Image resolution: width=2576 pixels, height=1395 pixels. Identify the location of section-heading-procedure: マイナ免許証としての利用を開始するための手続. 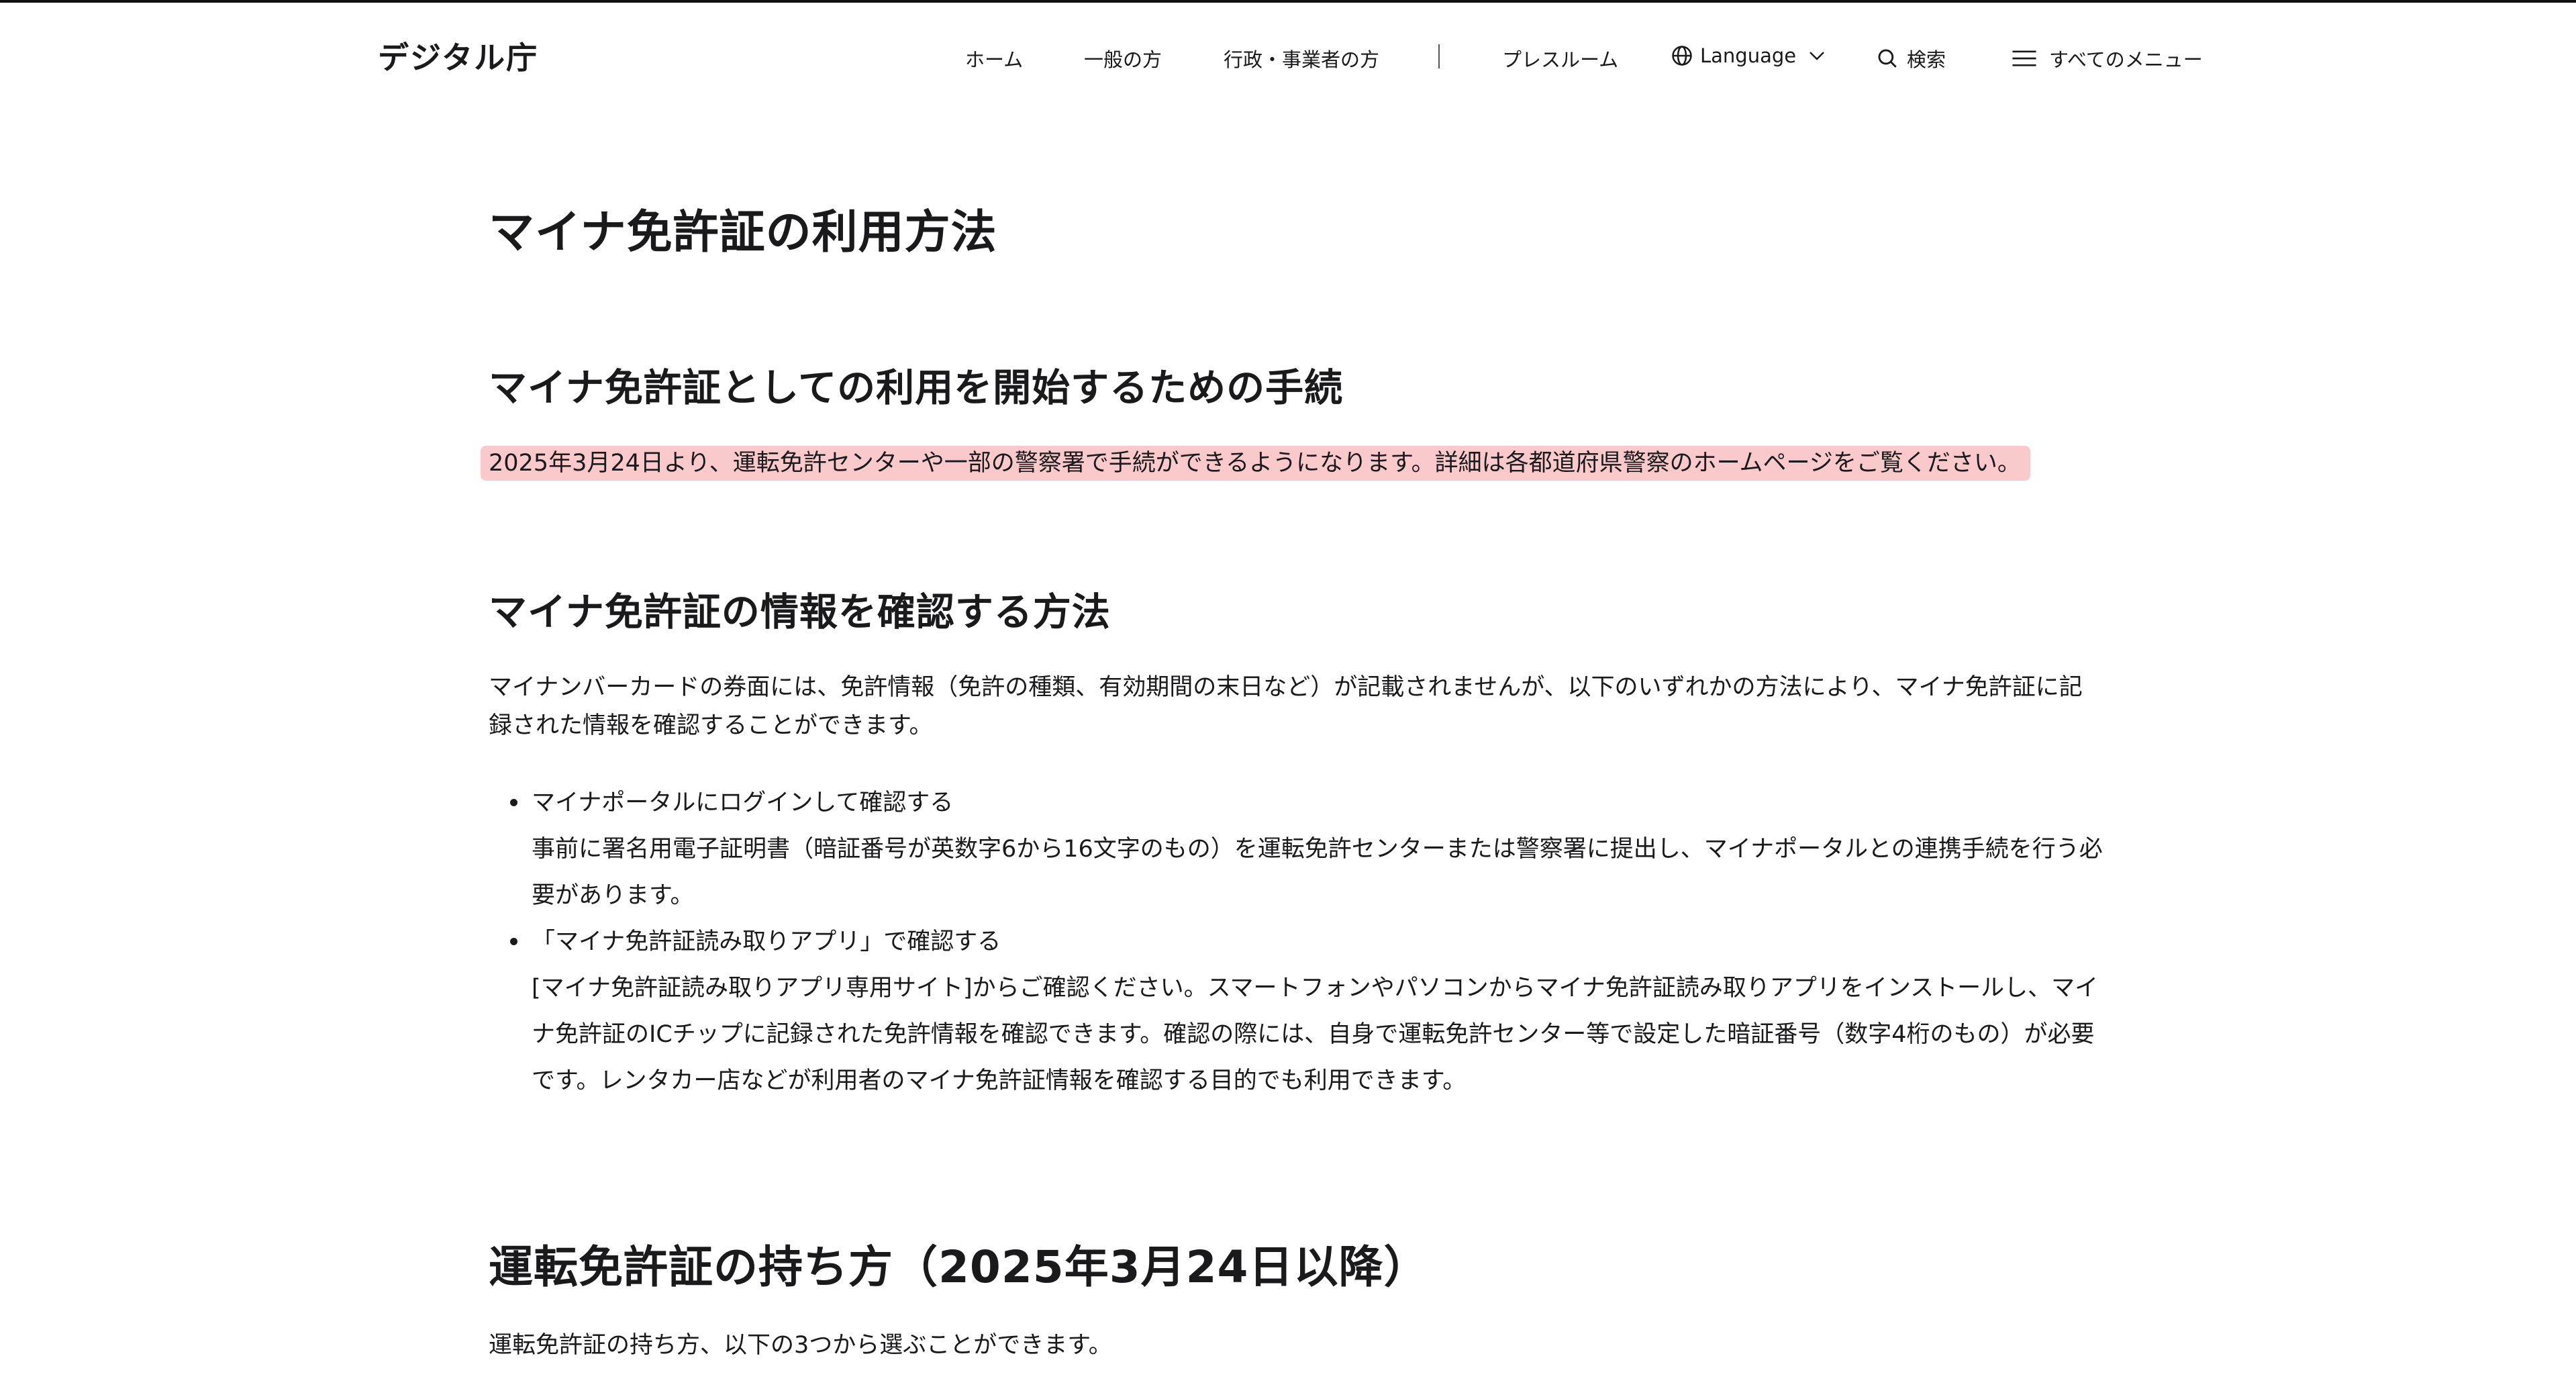
(916, 388).